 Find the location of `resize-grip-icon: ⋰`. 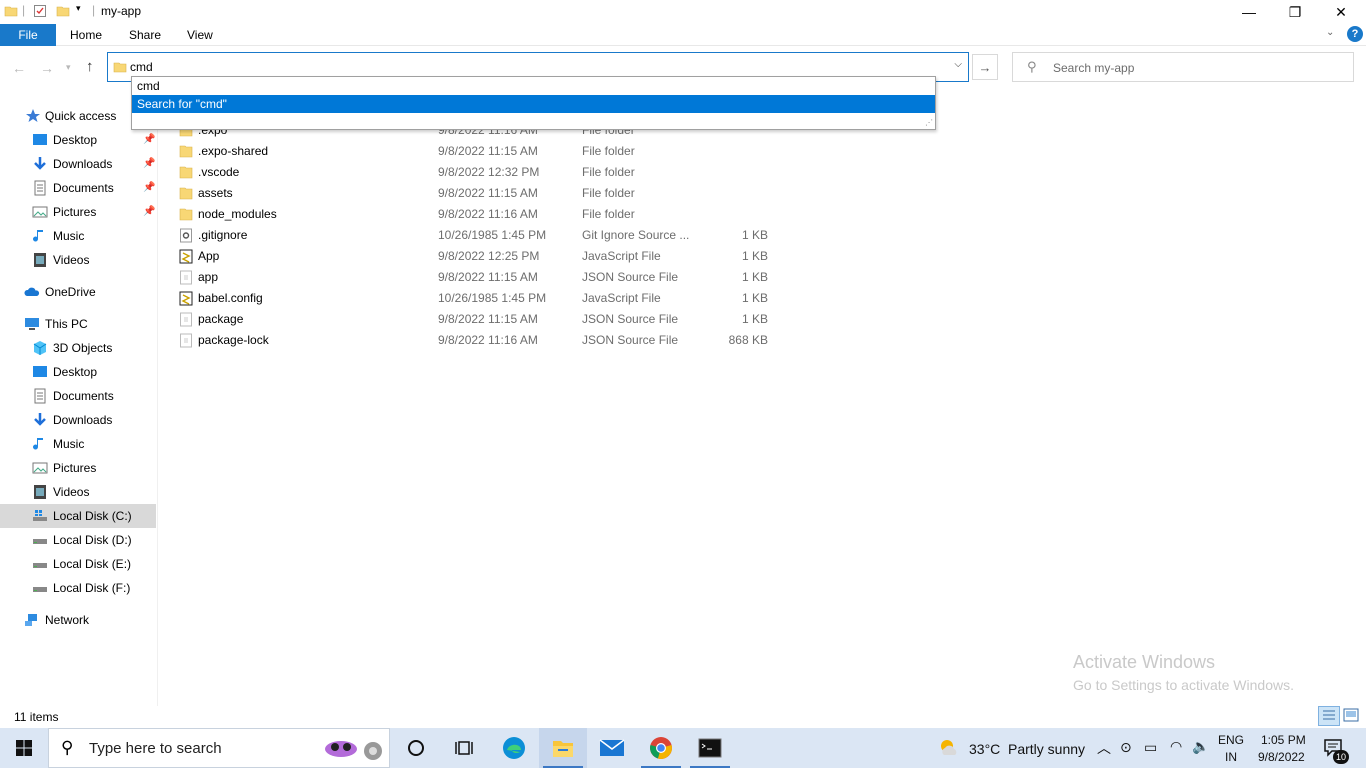

resize-grip-icon: ⋰ is located at coordinates (929, 122).